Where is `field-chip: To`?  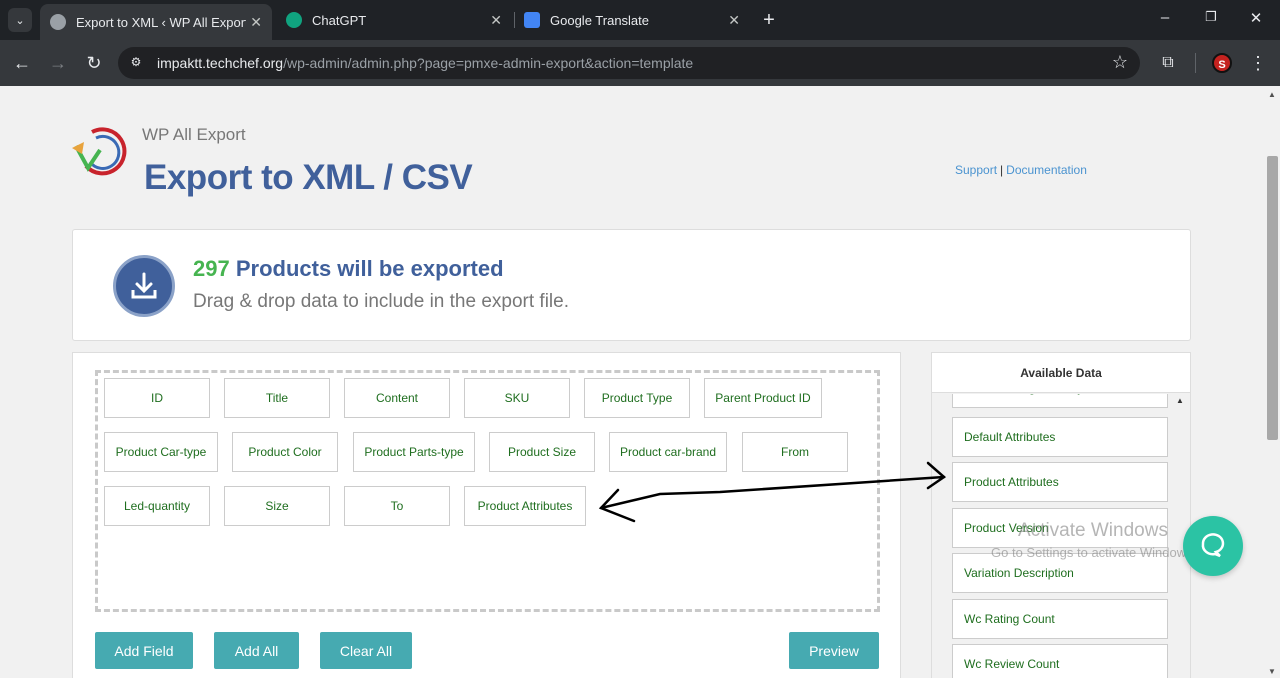 field-chip: To is located at coordinates (397, 506).